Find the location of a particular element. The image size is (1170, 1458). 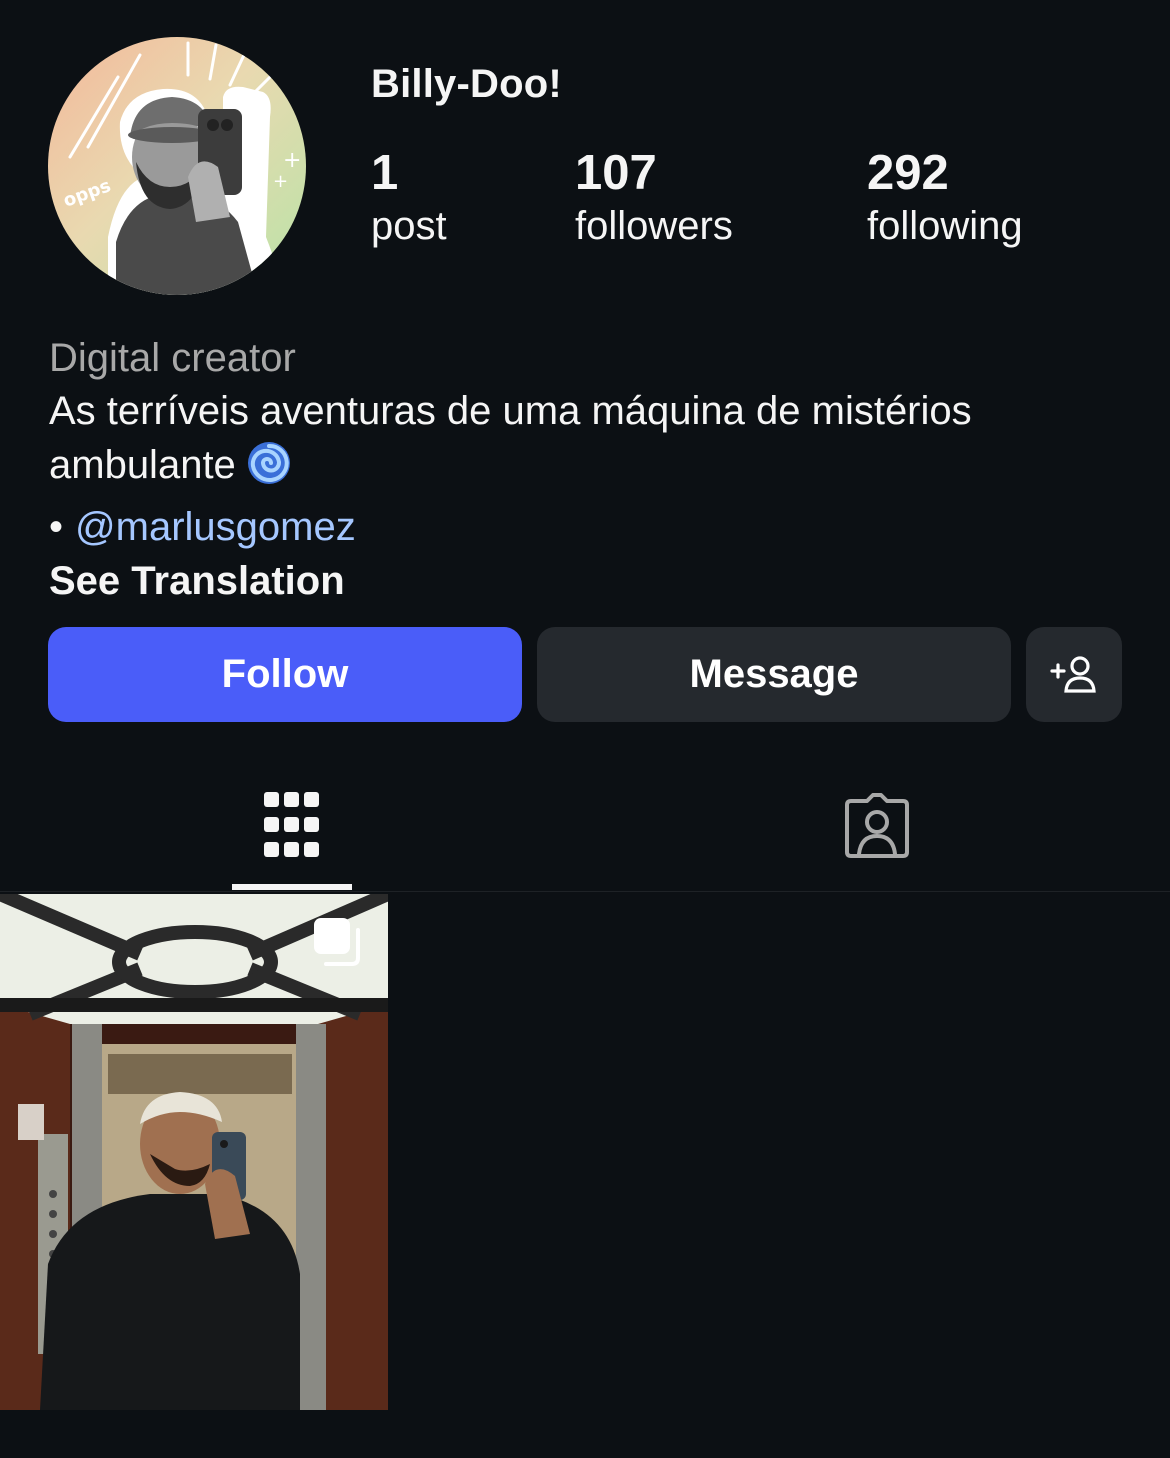

bio-line-2: ambulante is located at coordinates (142, 465).